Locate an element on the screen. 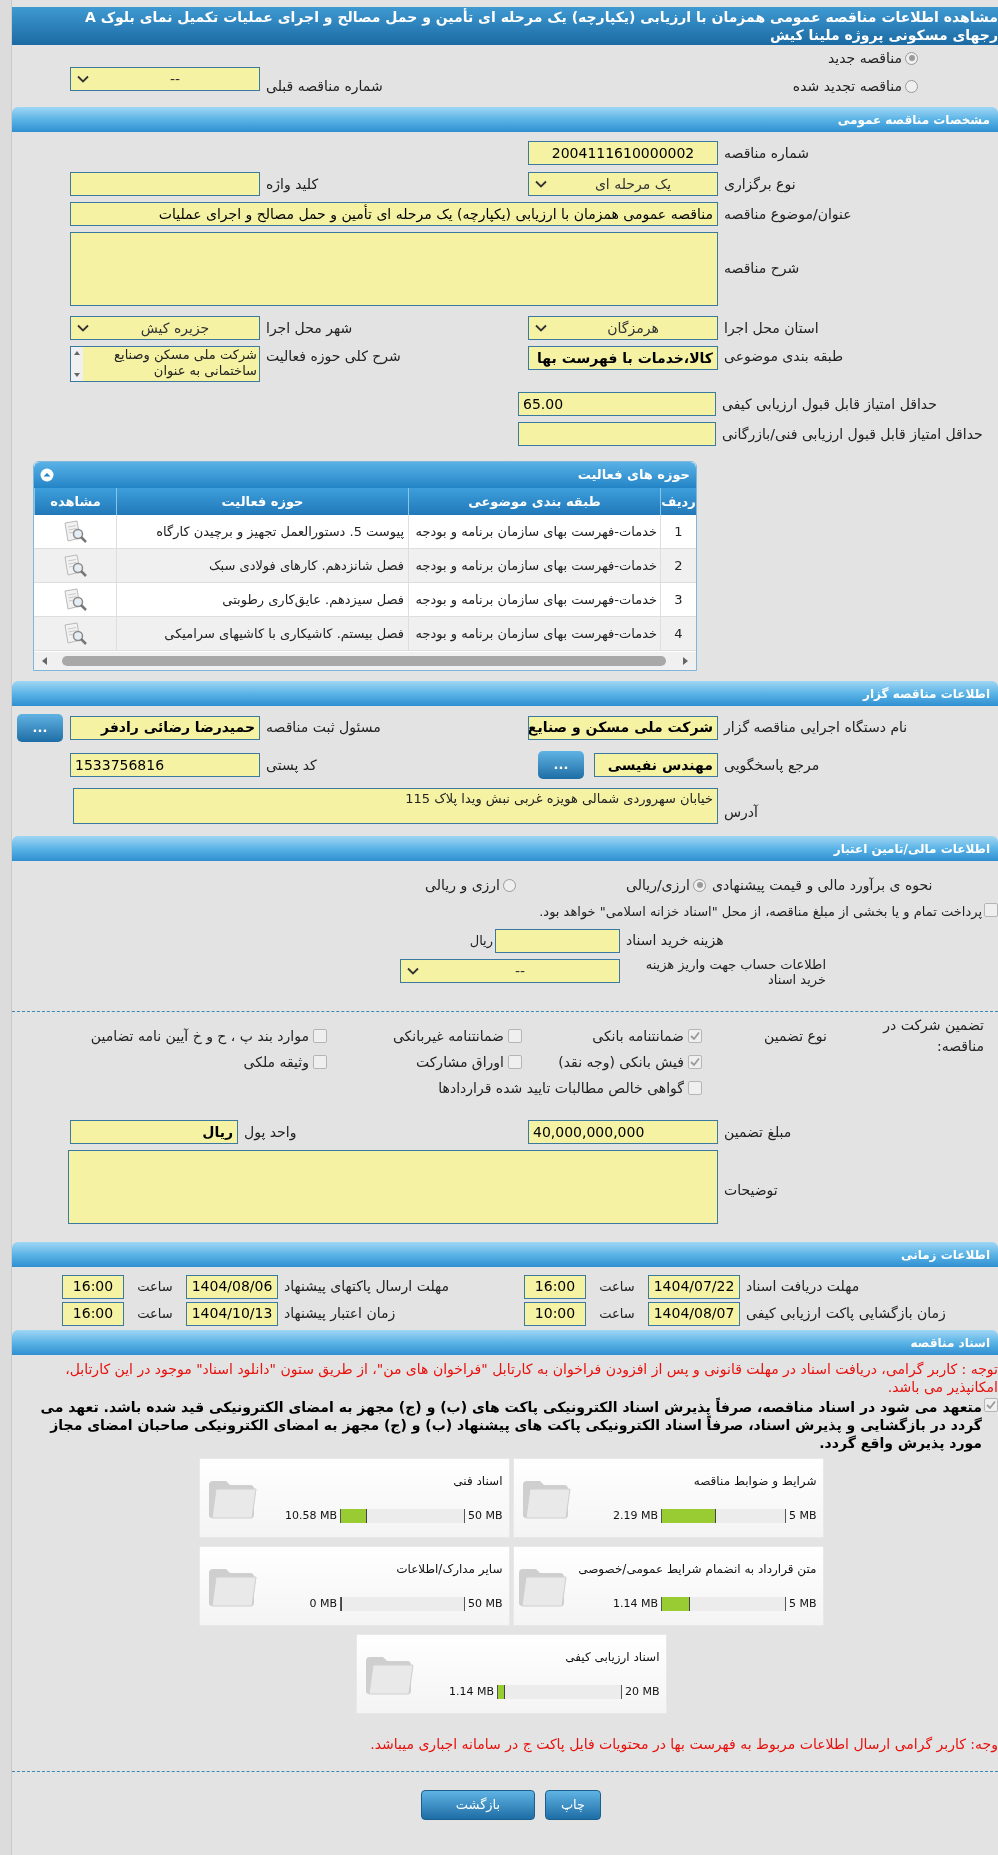 This screenshot has width=998, height=1855. input-field: ریال is located at coordinates (154, 1132).